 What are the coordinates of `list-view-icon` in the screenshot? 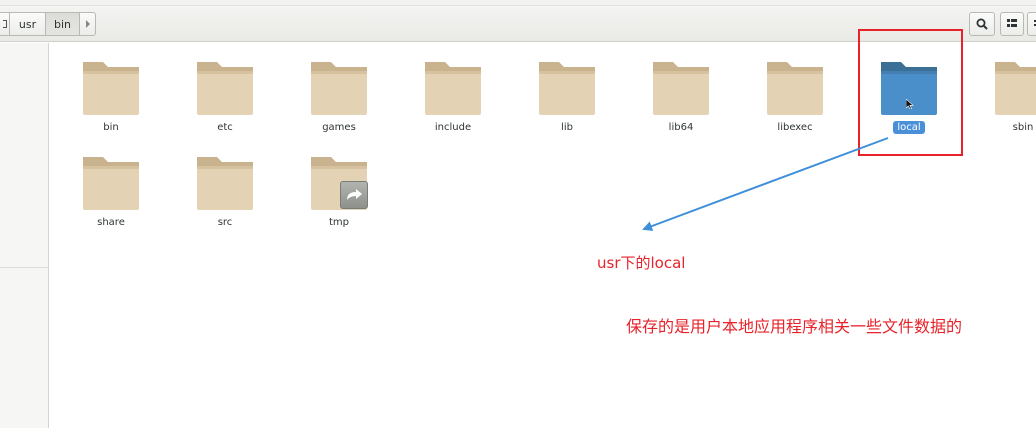 It's located at (1012, 23).